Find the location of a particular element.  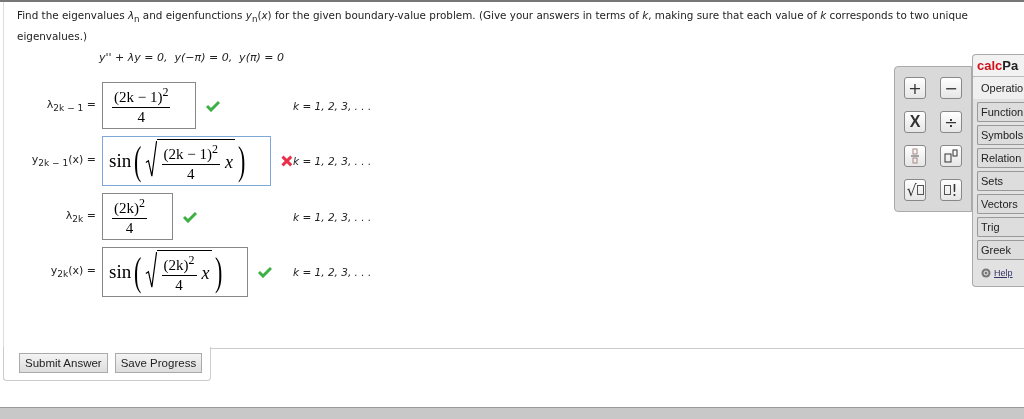

category-tab: Sets is located at coordinates (1000, 181).